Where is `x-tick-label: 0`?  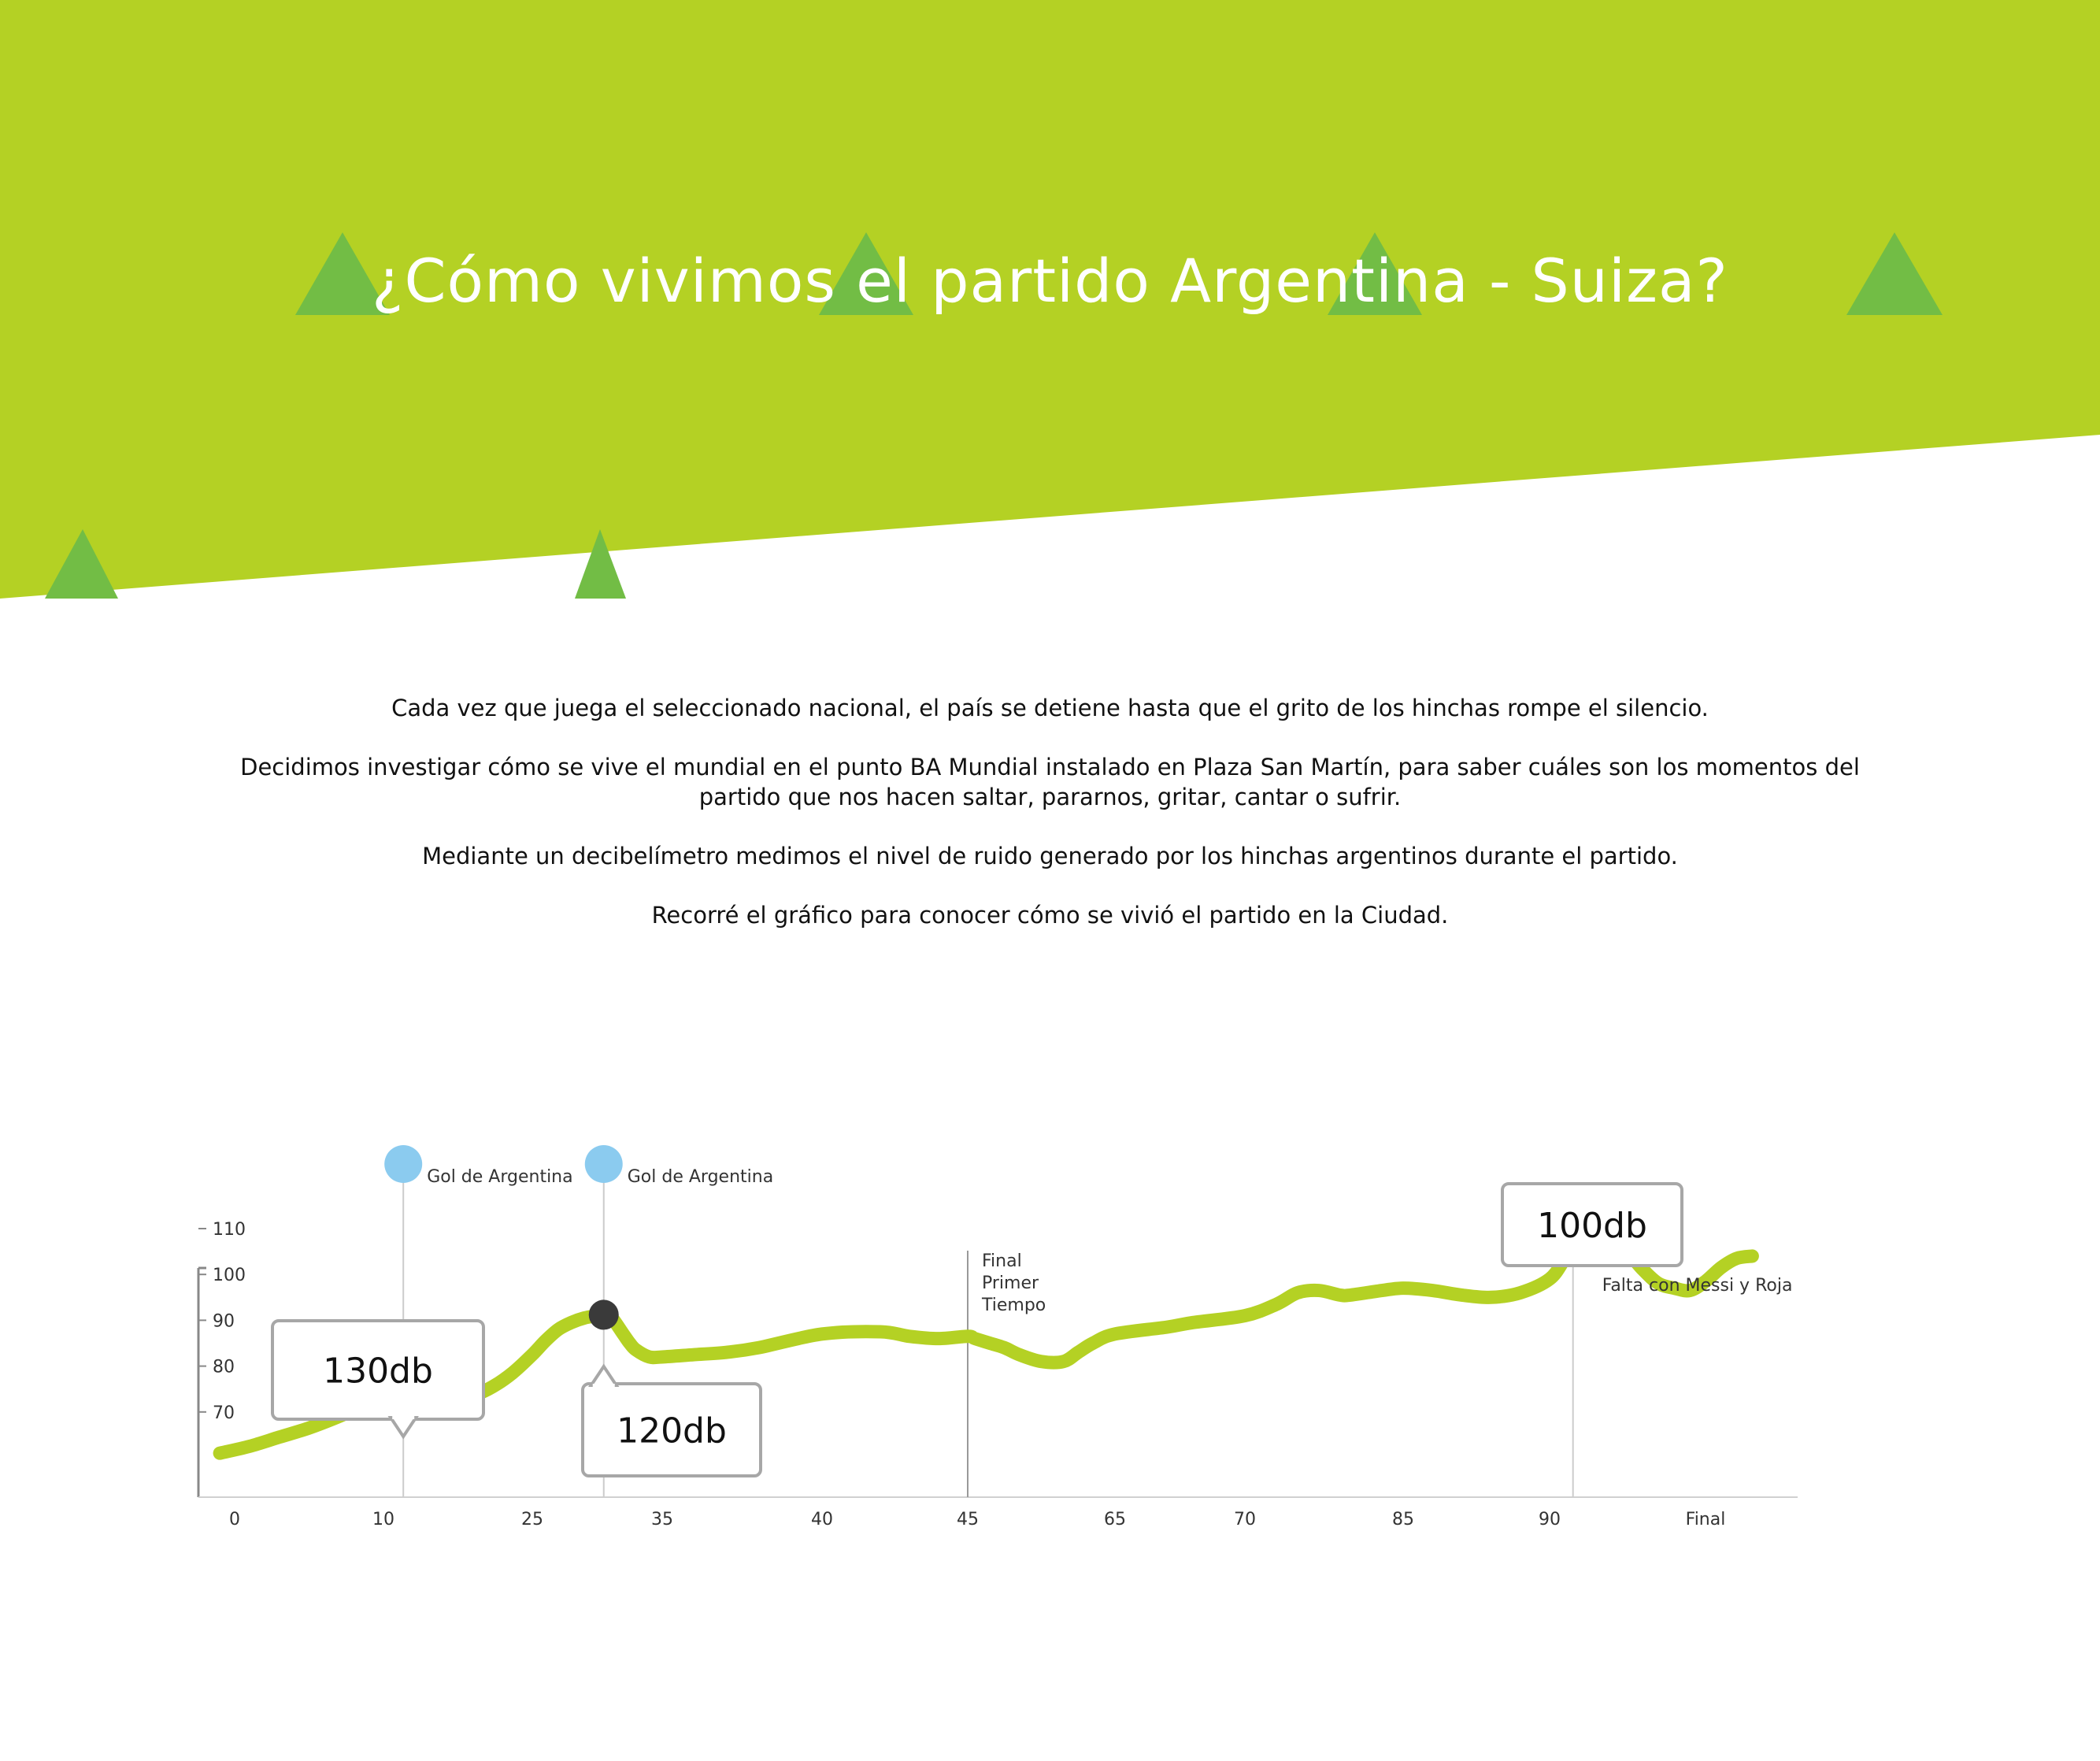
x-tick-label: 0 is located at coordinates (234, 1519).